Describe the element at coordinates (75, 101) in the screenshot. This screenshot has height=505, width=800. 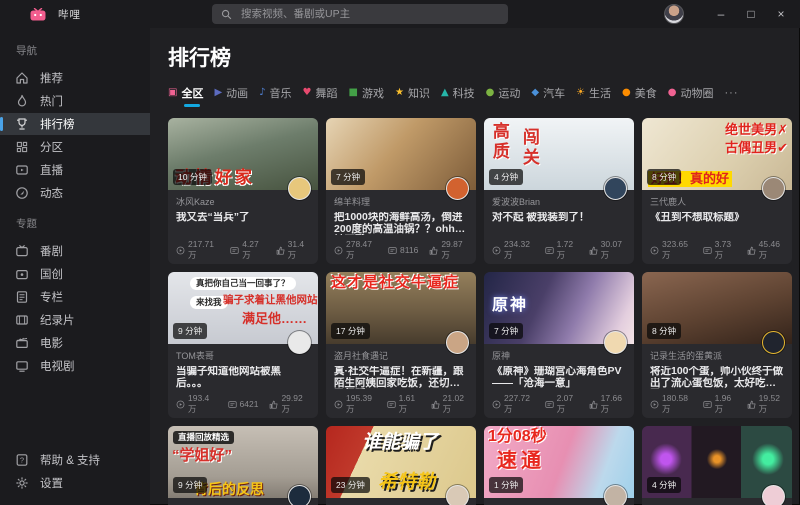
I see `sidebar-item-hot: 热门` at that location.